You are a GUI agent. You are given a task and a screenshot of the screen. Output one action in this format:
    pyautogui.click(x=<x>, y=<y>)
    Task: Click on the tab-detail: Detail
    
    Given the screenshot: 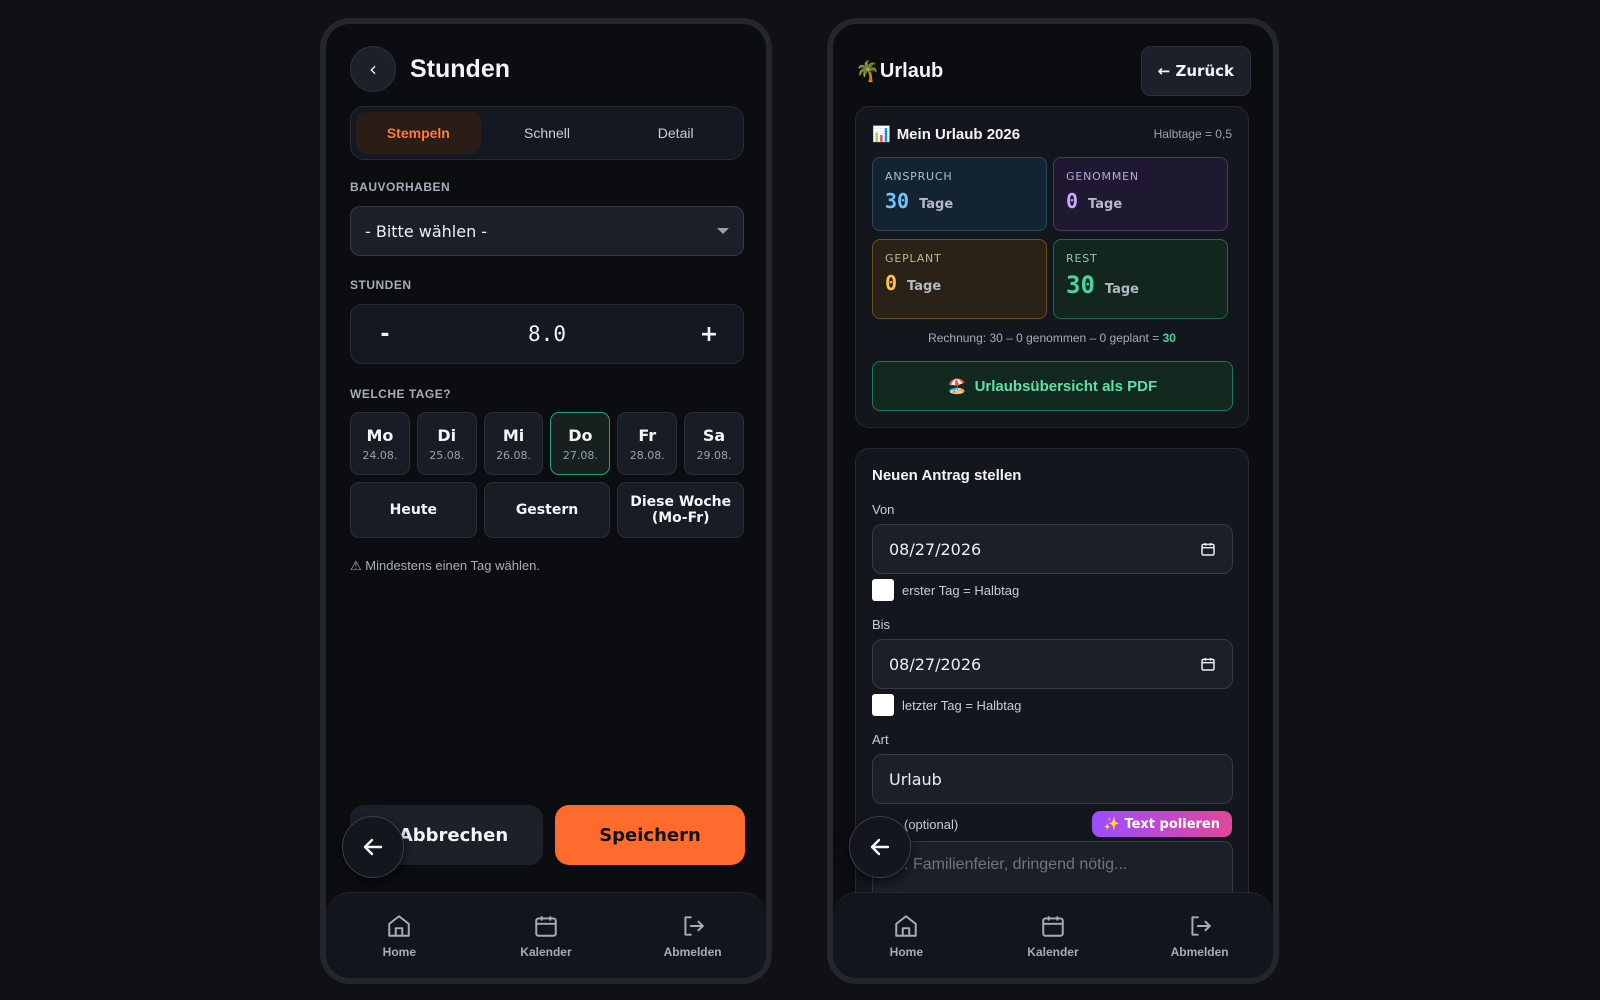 What is the action you would take?
    pyautogui.click(x=675, y=133)
    